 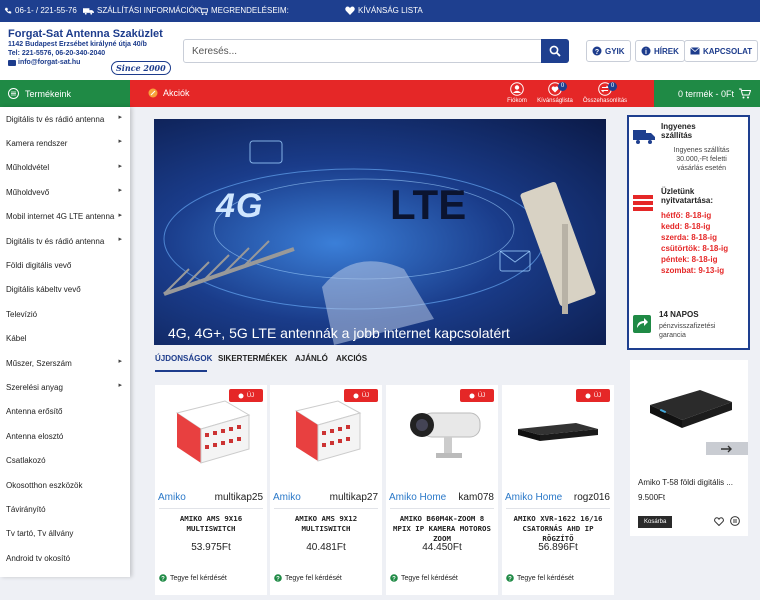 I want to click on products-menu-button: Termékeink, so click(x=65, y=93).